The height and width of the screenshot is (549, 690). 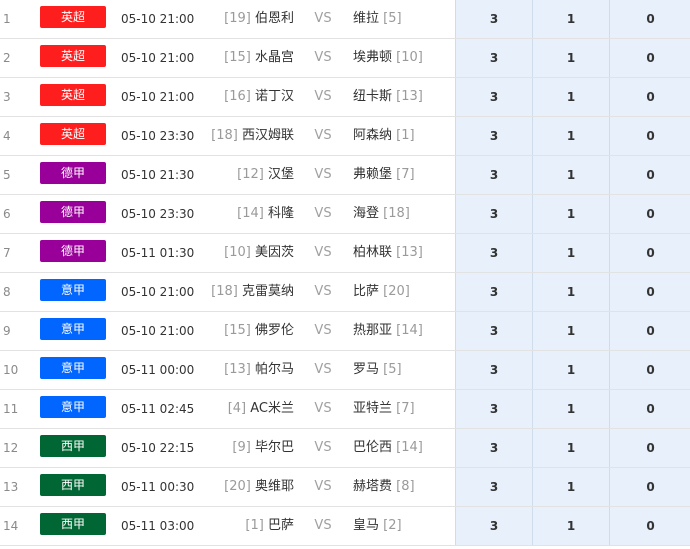 I want to click on home-team: [16] 诺丁汉, so click(x=259, y=97).